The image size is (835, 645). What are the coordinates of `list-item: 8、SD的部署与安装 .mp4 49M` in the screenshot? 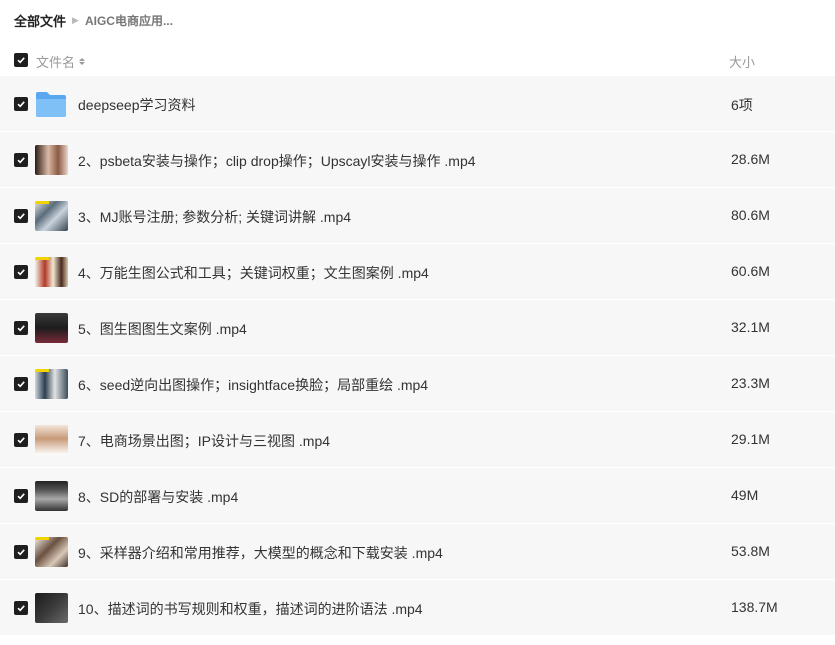 It's located at (417, 496).